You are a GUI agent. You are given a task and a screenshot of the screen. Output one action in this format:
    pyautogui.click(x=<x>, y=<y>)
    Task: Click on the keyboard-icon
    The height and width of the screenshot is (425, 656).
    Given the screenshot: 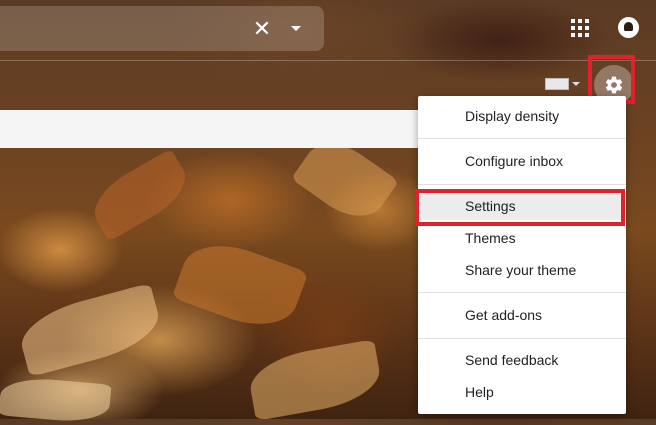 What is the action you would take?
    pyautogui.click(x=557, y=84)
    